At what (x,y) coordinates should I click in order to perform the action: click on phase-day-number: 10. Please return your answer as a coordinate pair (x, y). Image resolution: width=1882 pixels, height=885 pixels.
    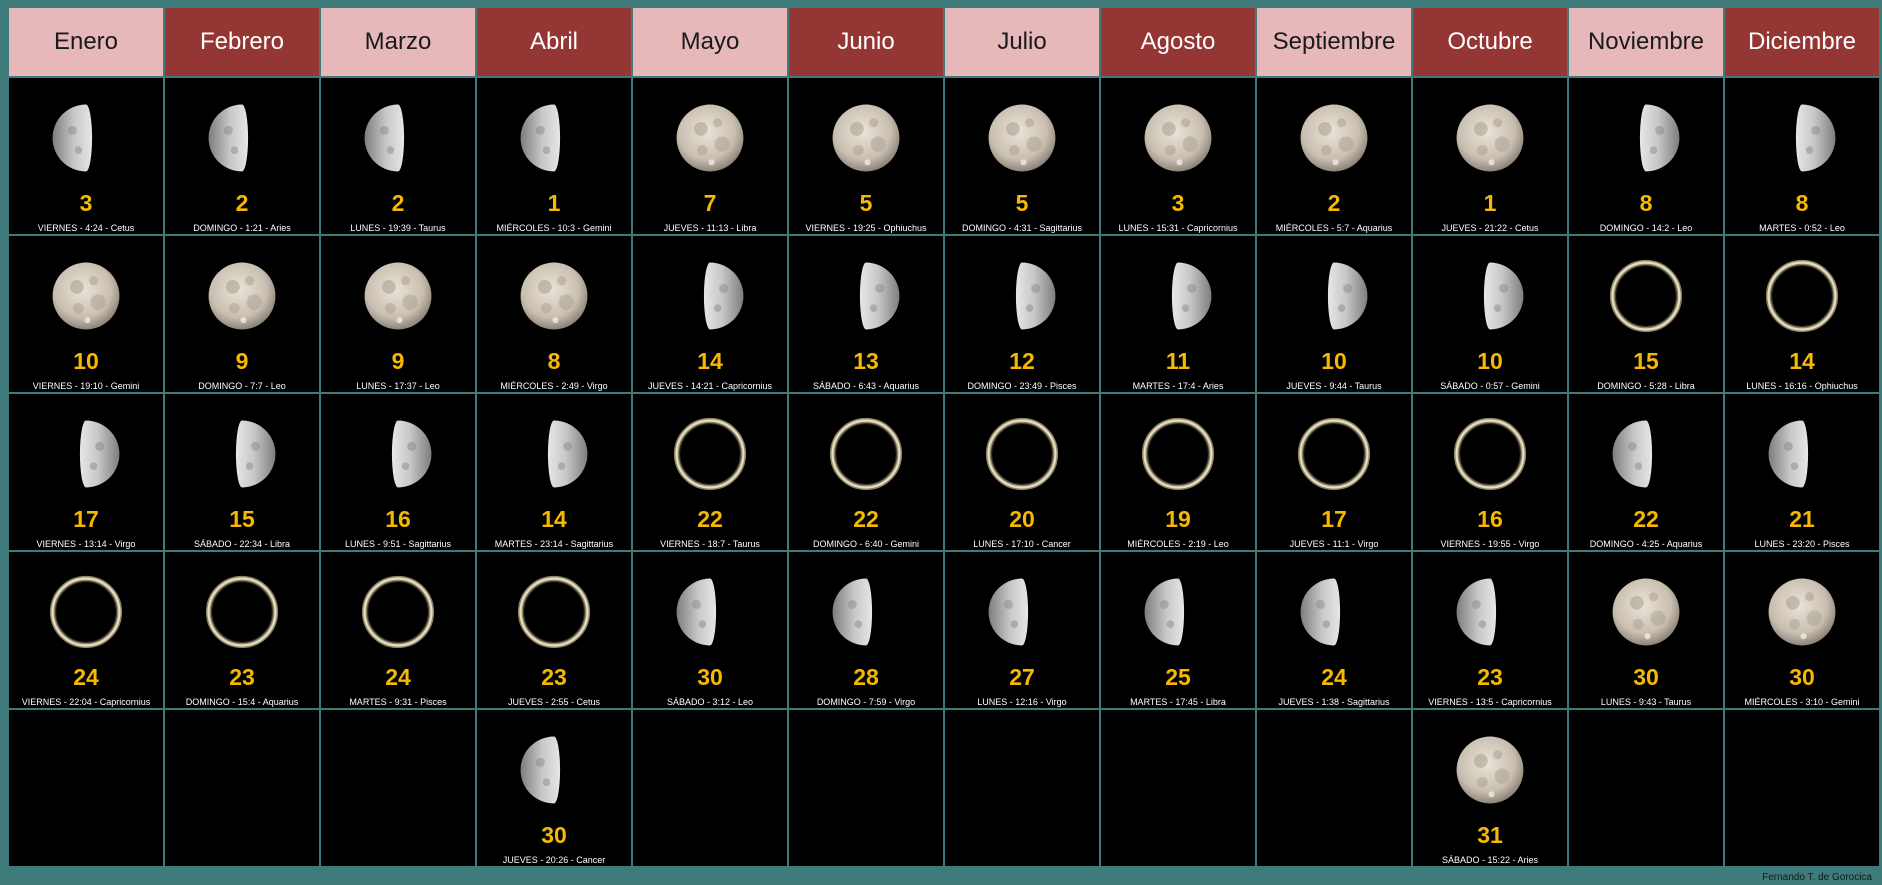
    Looking at the image, I should click on (1490, 361).